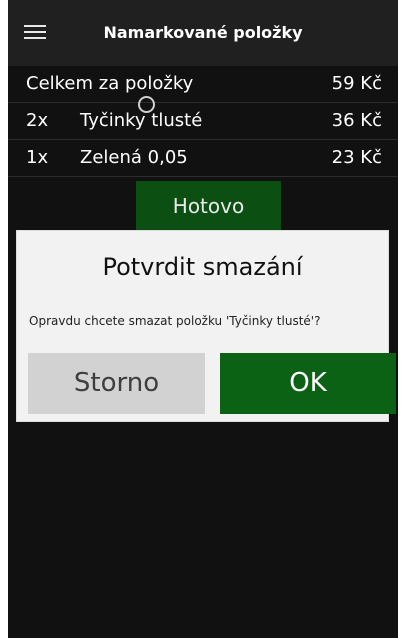 This screenshot has height=638, width=406. Describe the element at coordinates (356, 120) in the screenshot. I see `item-price: 36 Kč` at that location.